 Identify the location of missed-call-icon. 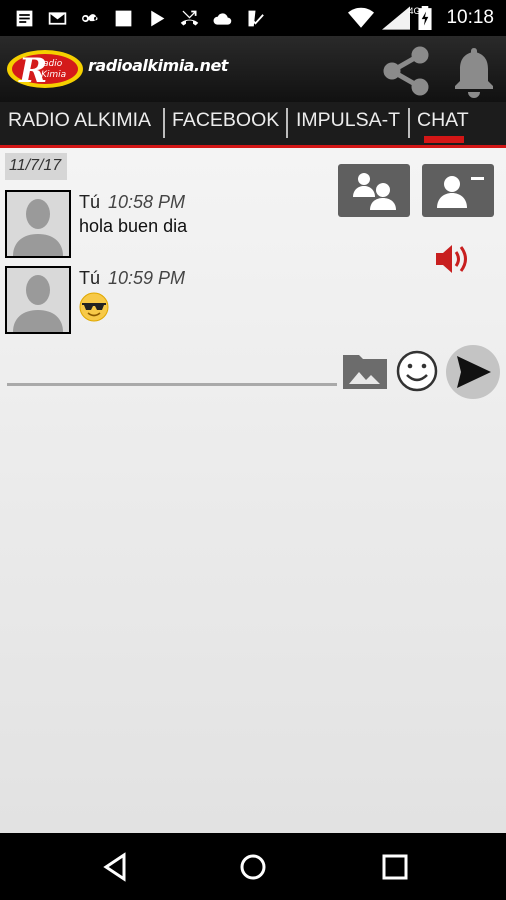
(189, 18).